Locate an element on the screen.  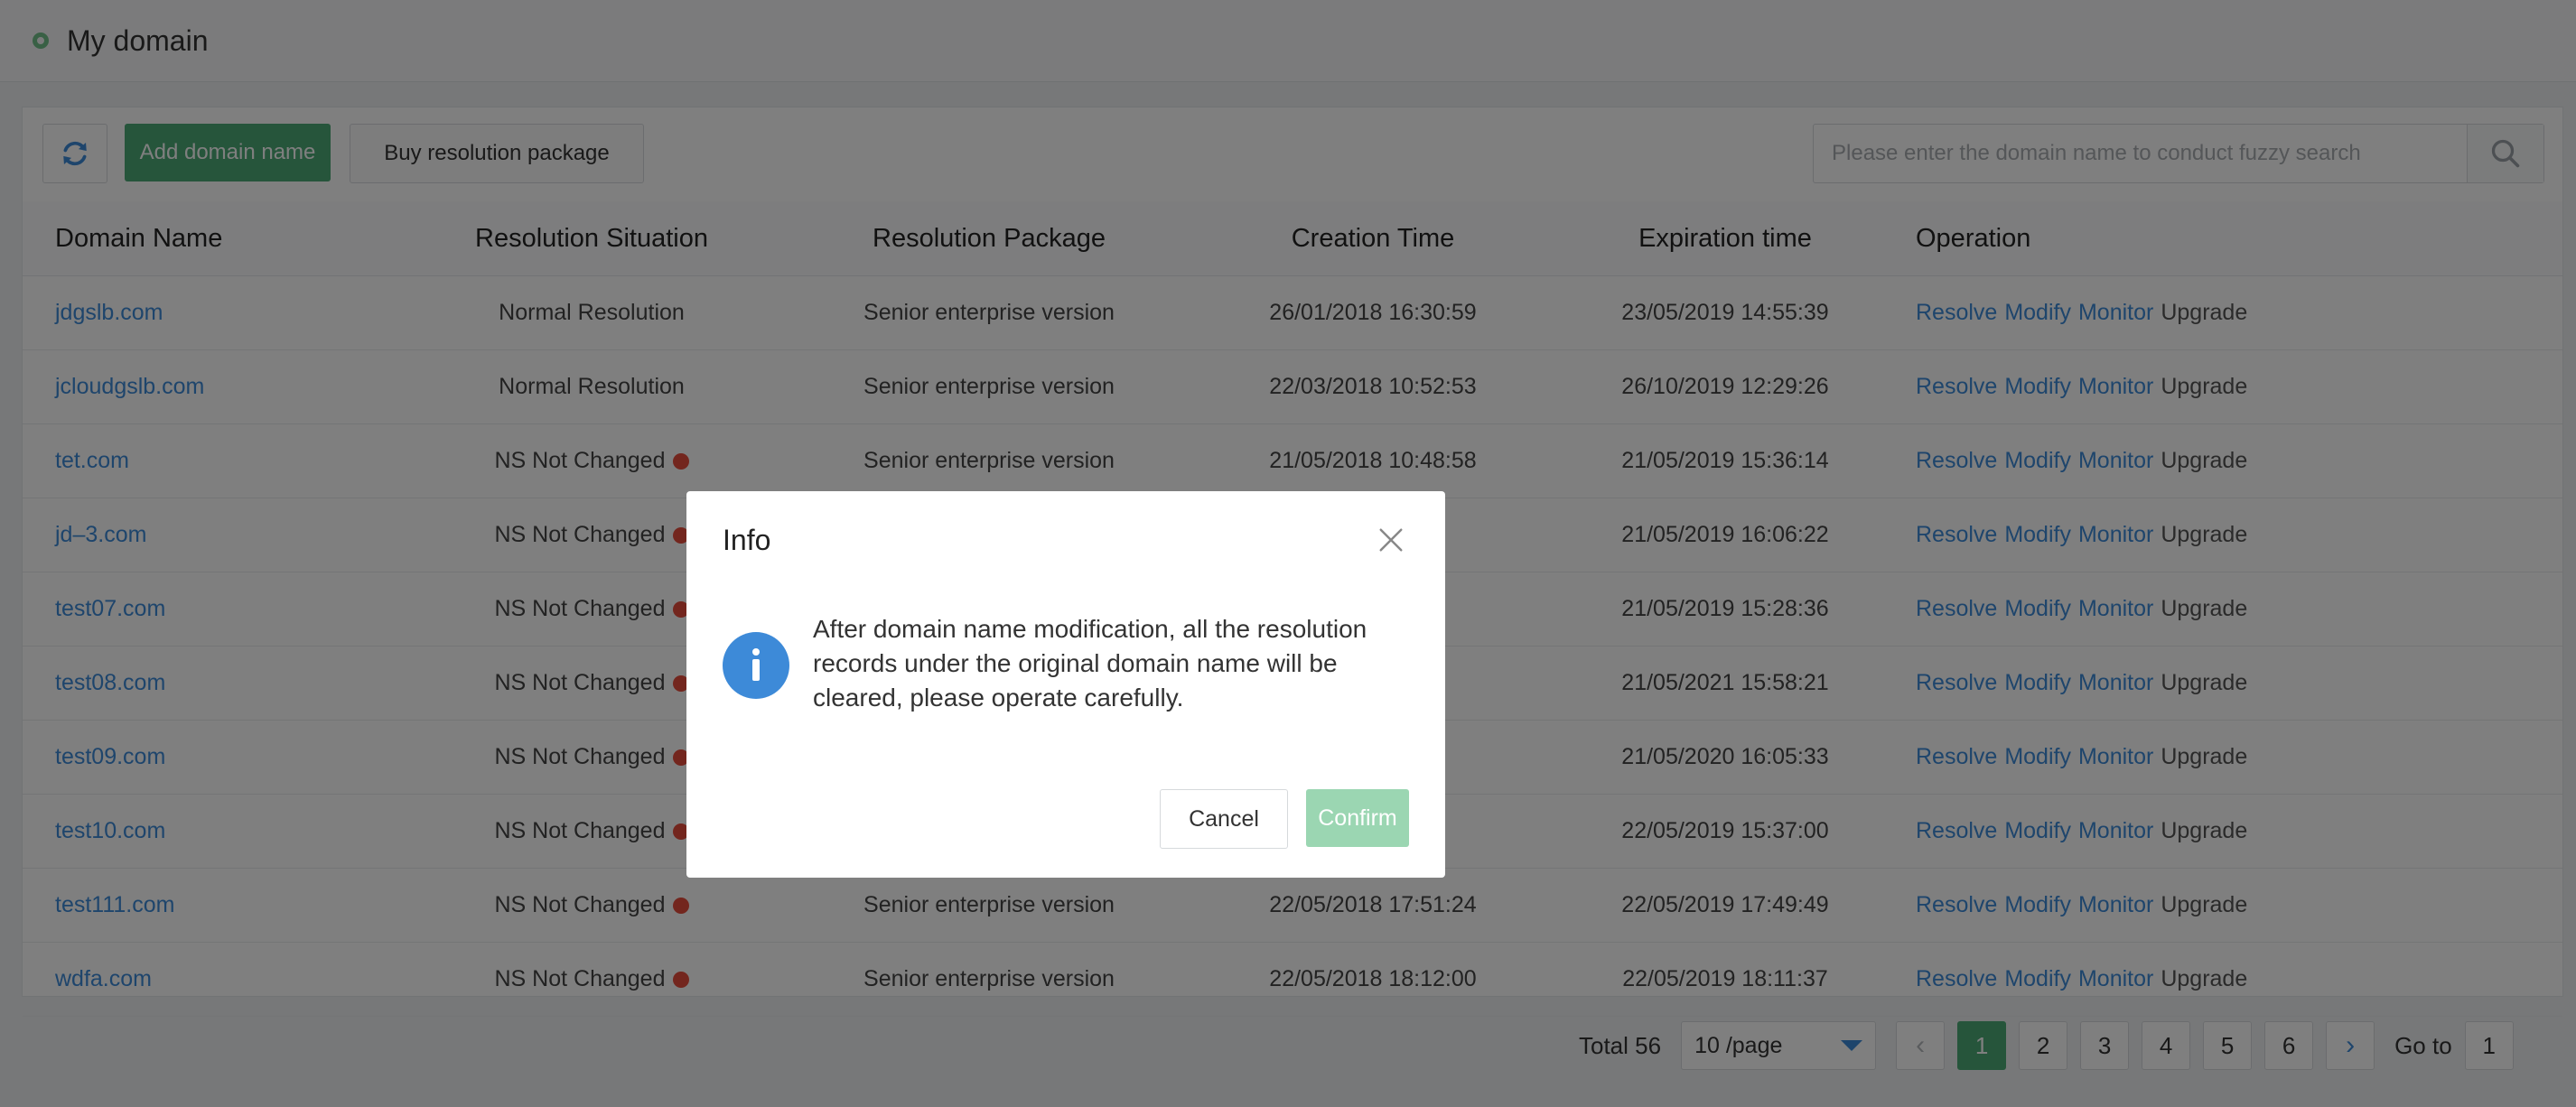
info-icon is located at coordinates (756, 666).